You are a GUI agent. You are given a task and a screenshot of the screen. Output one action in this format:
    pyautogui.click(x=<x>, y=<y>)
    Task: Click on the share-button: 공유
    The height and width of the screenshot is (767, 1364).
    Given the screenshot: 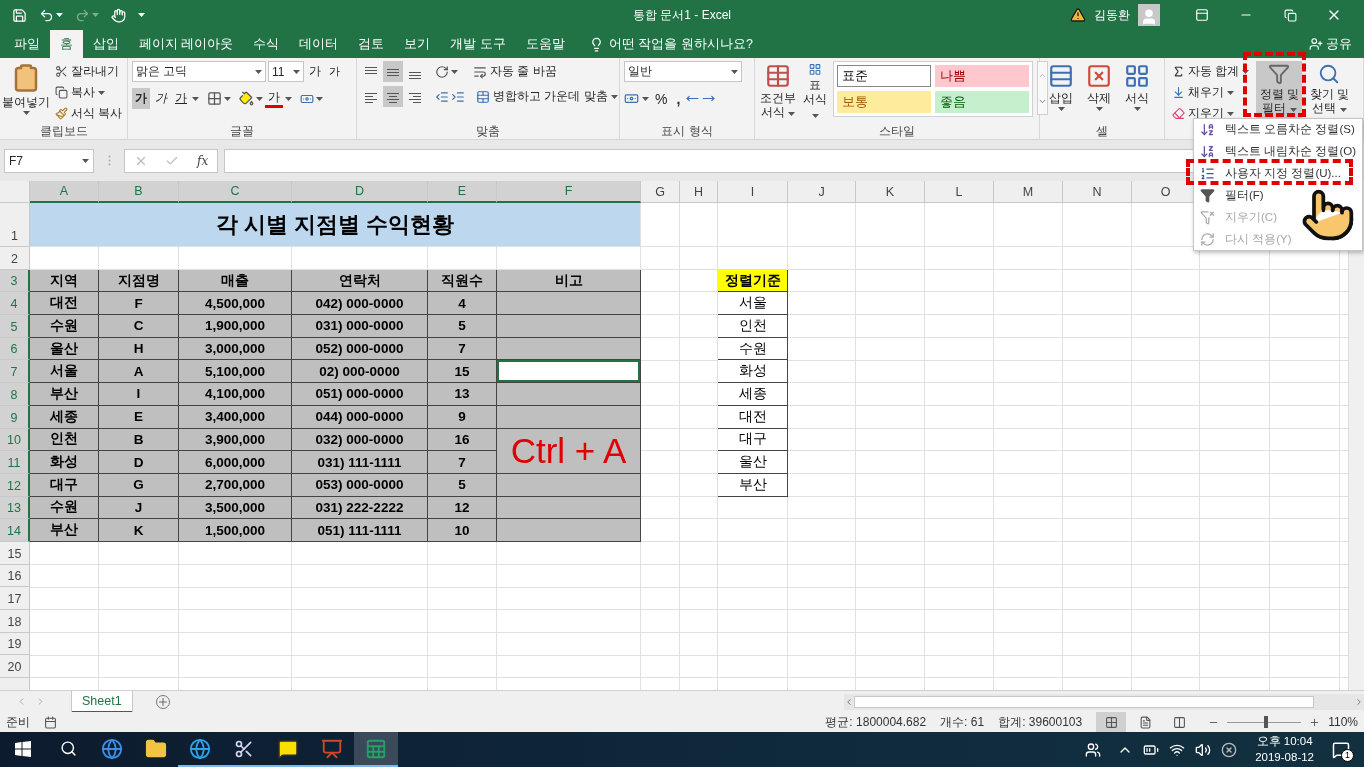 What is the action you would take?
    pyautogui.click(x=1330, y=44)
    